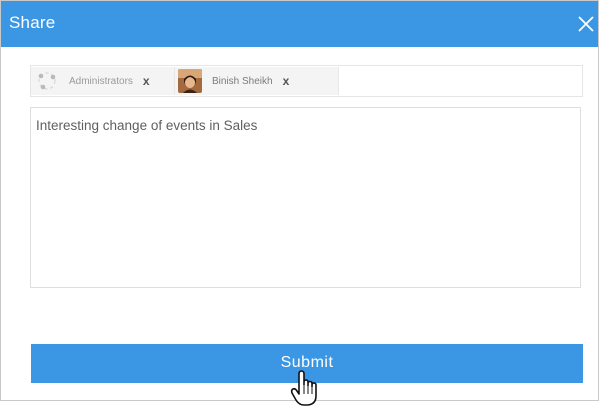  I want to click on chip-label: Administrators, so click(101, 81).